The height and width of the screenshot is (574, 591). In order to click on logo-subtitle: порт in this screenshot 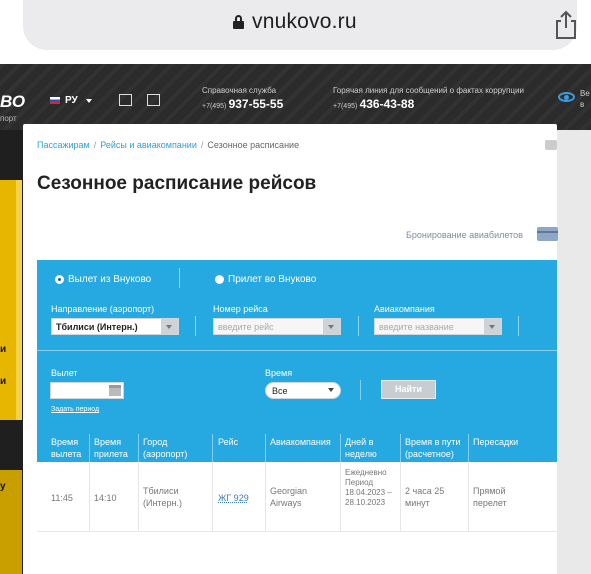, I will do `click(8, 118)`.